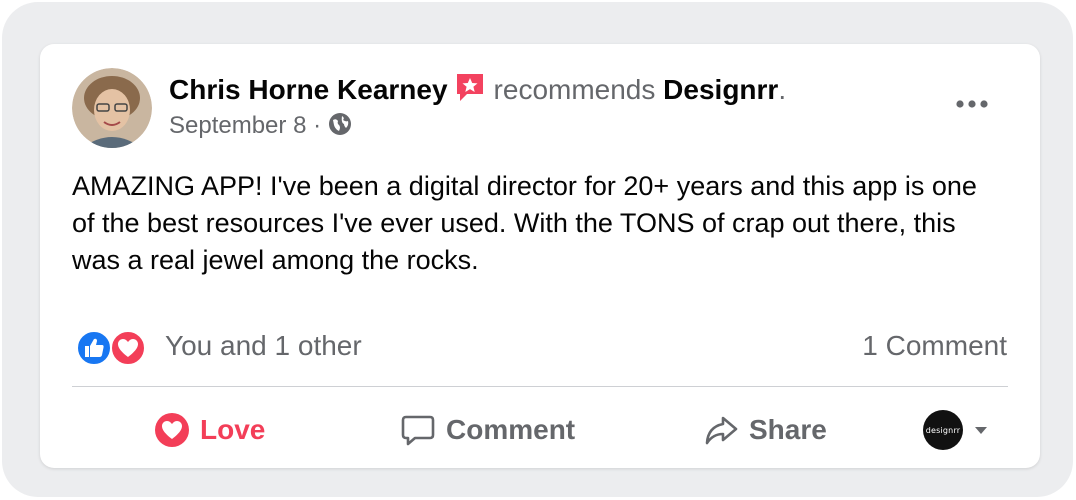 The image size is (1076, 500). I want to click on post-meta: September 8 ·, so click(260, 126).